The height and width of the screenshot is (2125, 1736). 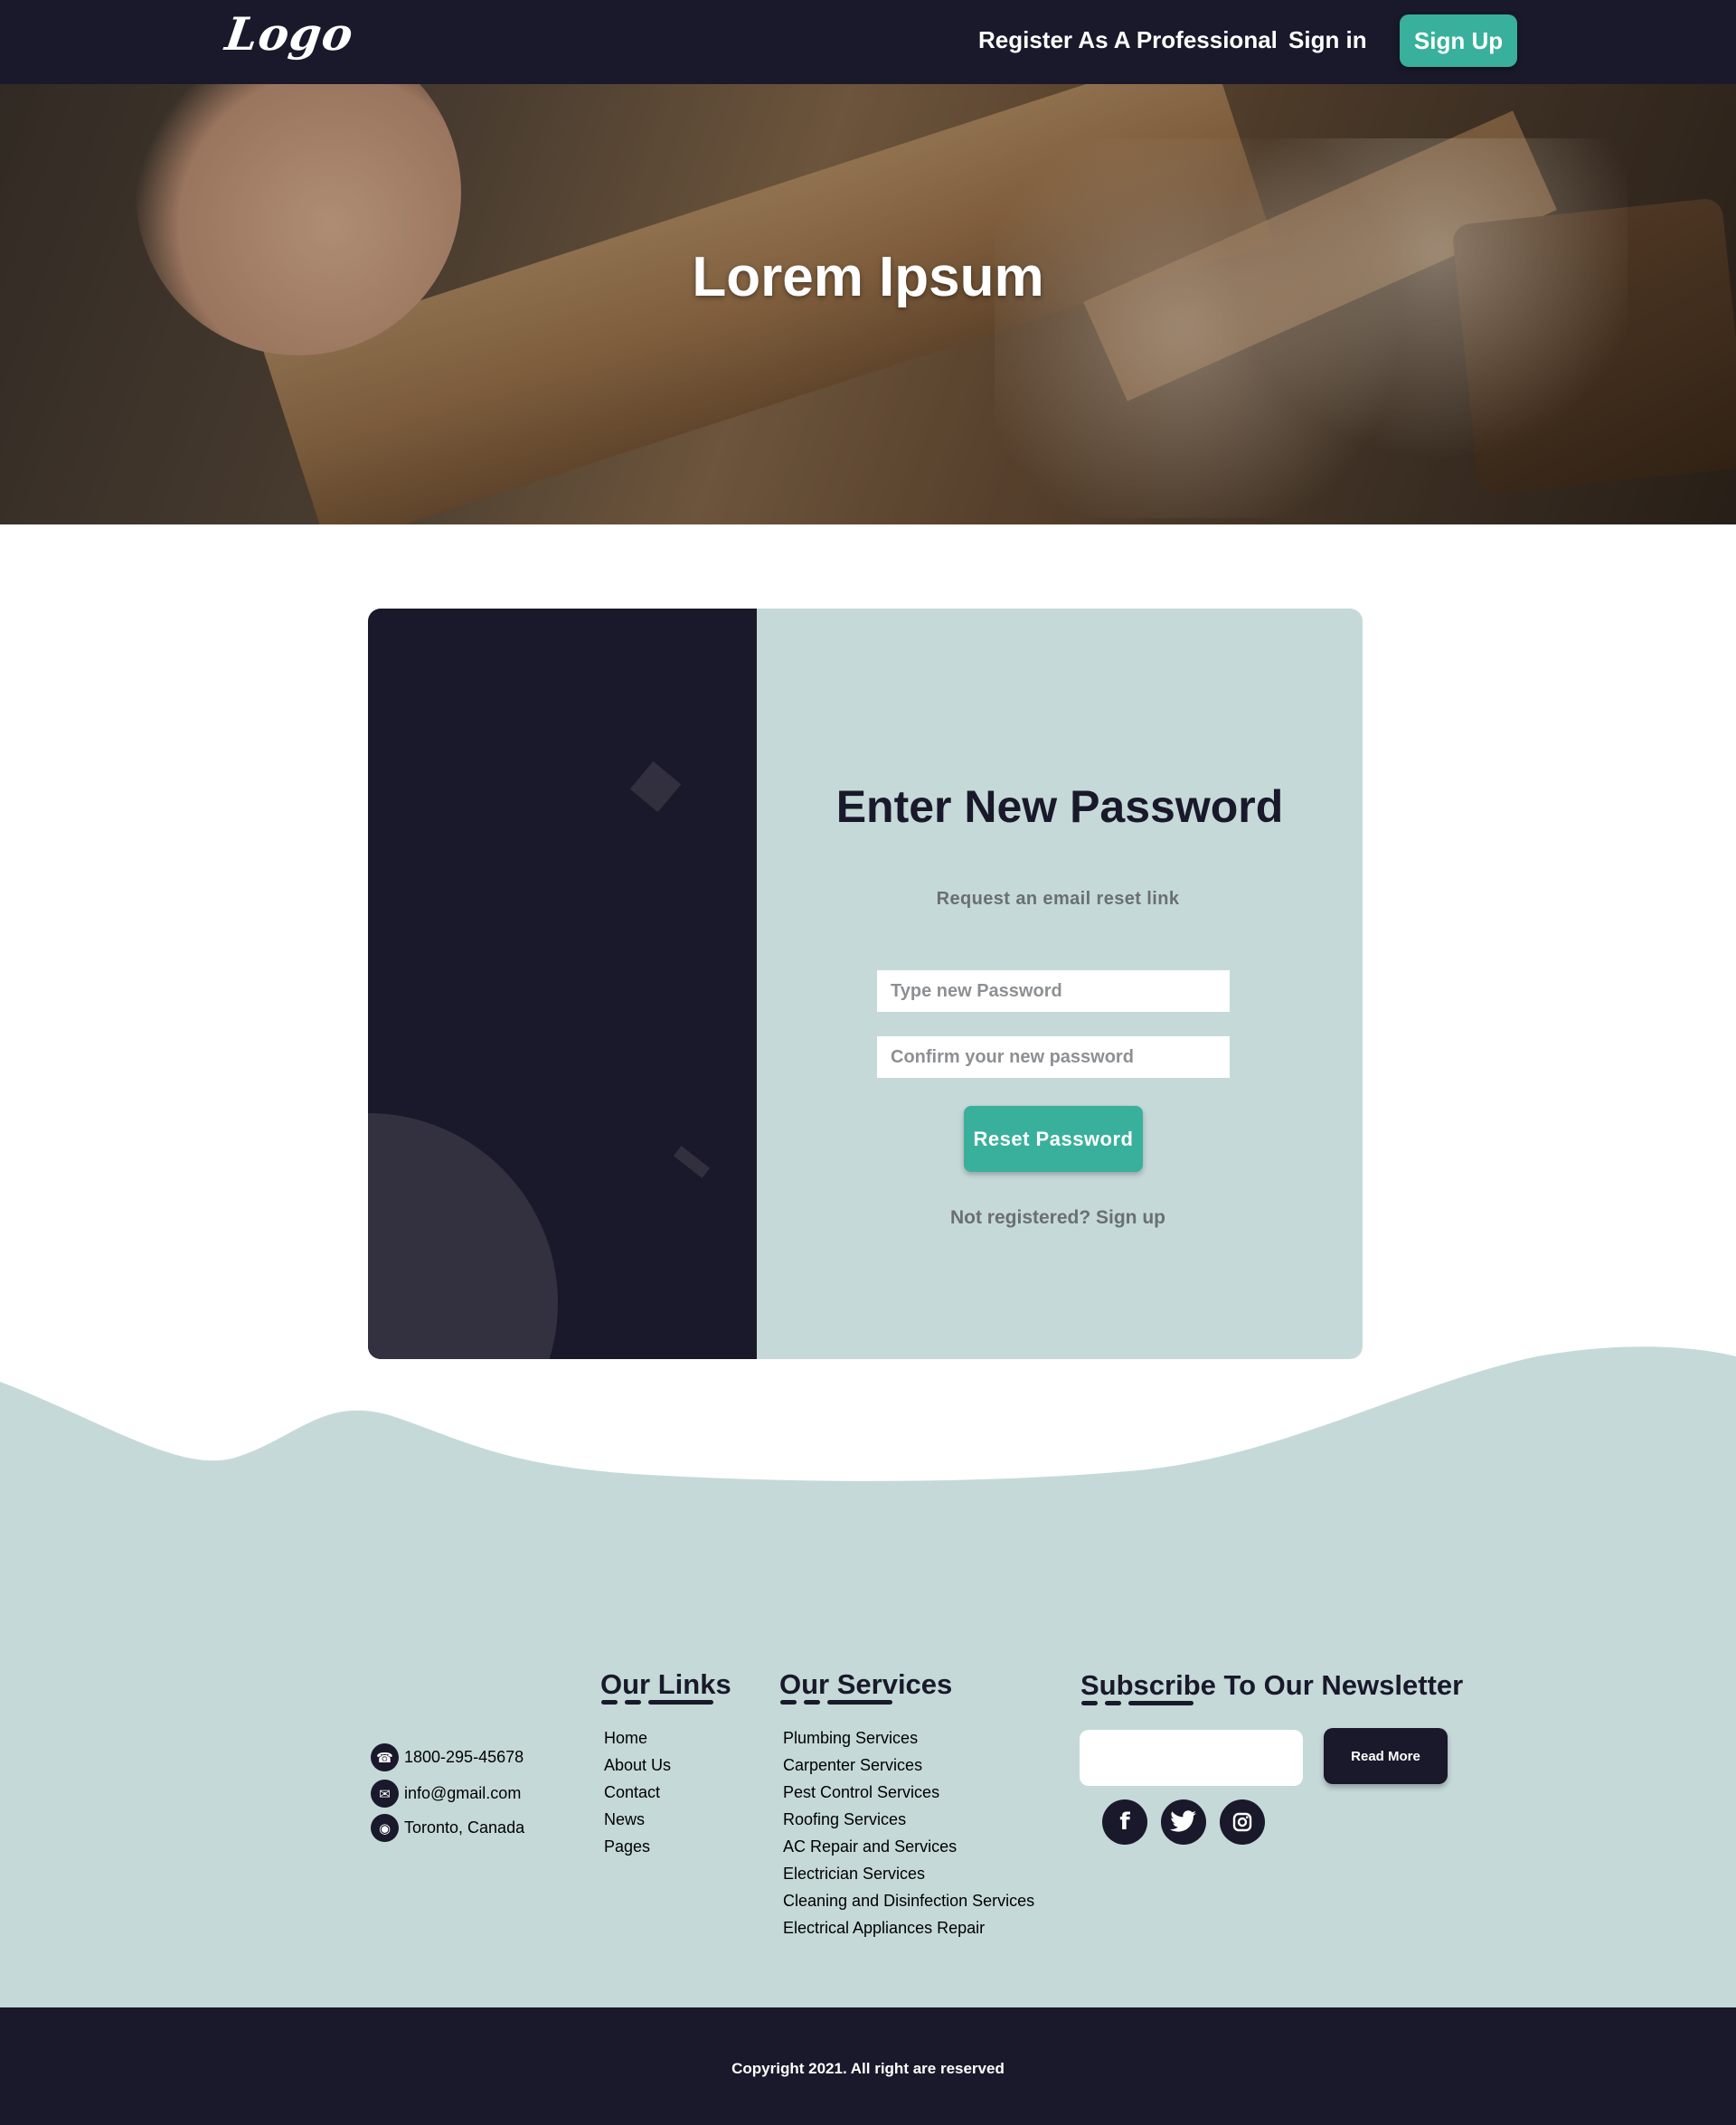 I want to click on facebook-icon: f, so click(x=1125, y=1822).